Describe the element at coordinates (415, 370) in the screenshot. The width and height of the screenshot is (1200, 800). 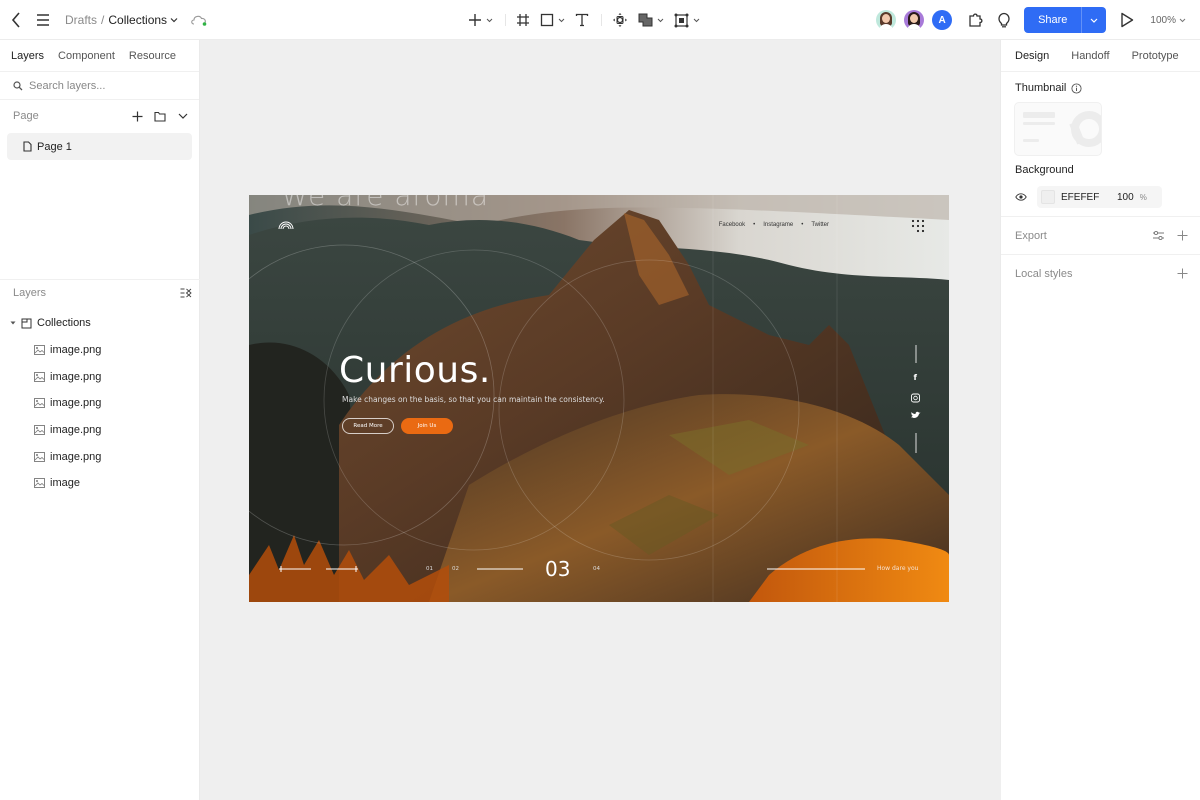
I see `hero-headline: Curious.` at that location.